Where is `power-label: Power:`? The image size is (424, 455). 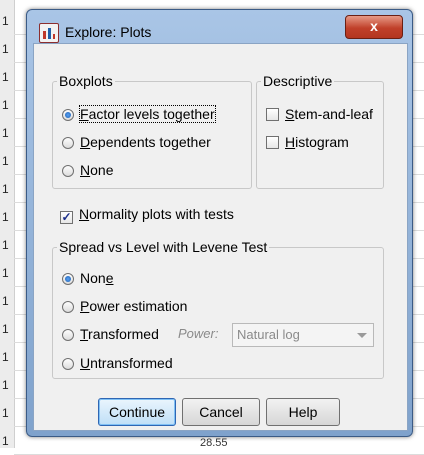 power-label: Power: is located at coordinates (198, 333).